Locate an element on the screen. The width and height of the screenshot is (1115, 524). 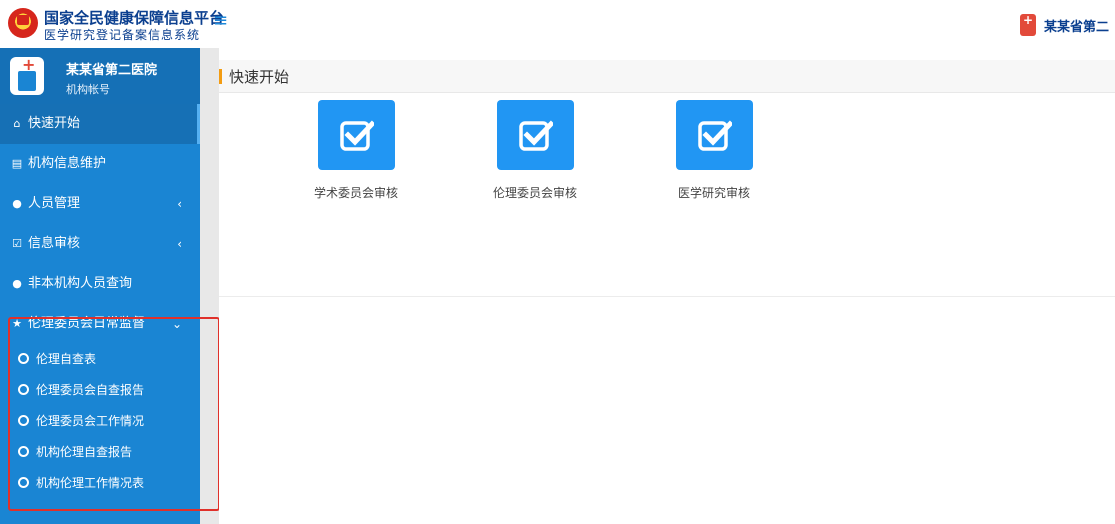
user-name: 某某省第二 is located at coordinates (1077, 27).